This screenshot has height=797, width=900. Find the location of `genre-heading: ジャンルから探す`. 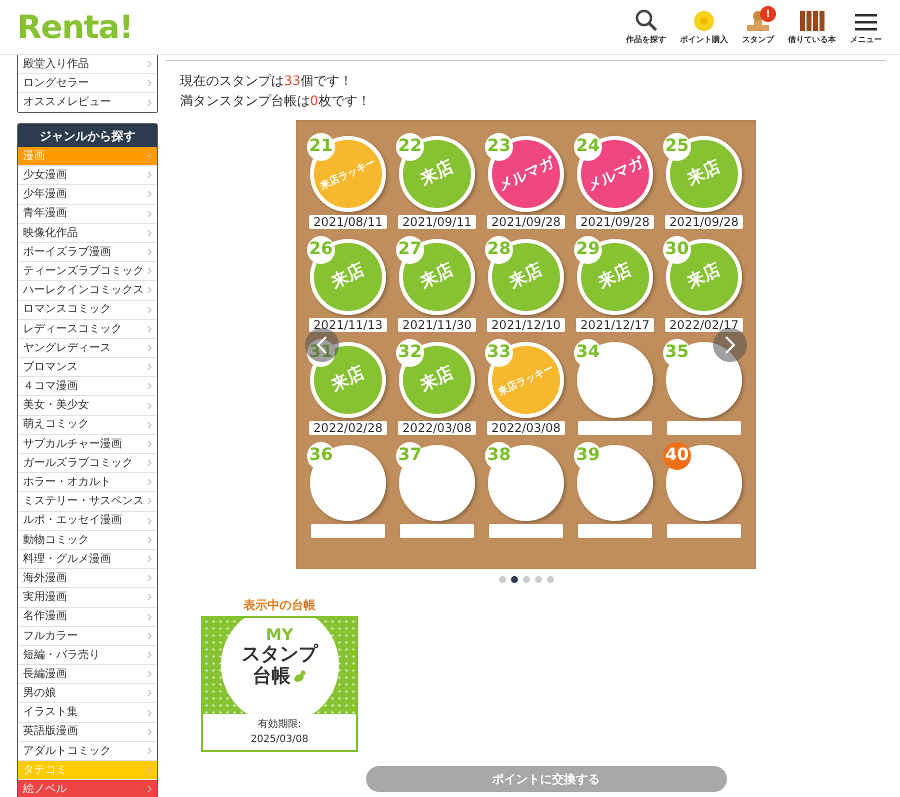

genre-heading: ジャンルから探す is located at coordinates (87, 135).